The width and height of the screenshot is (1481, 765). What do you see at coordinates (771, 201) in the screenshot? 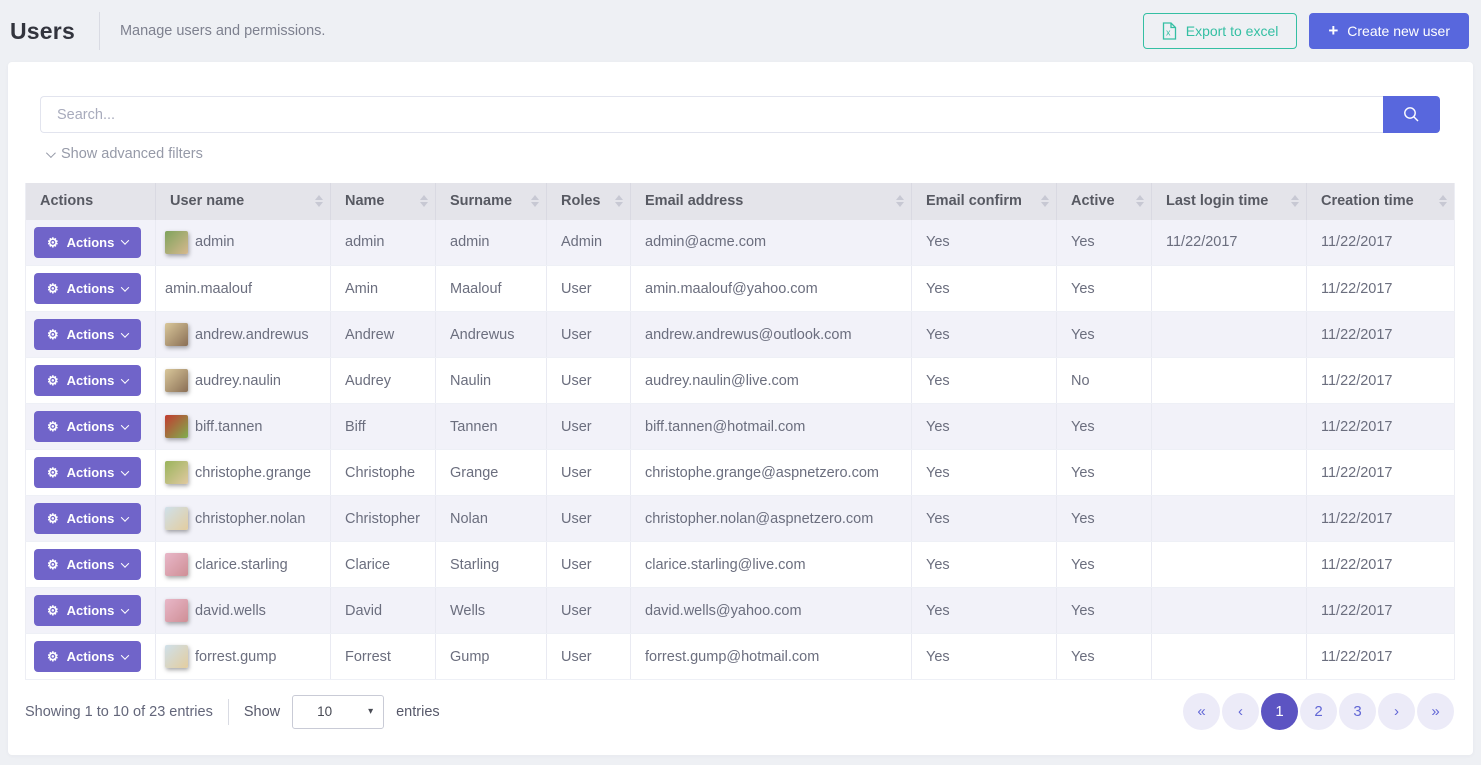
I see `column-header-email-address: Email address` at bounding box center [771, 201].